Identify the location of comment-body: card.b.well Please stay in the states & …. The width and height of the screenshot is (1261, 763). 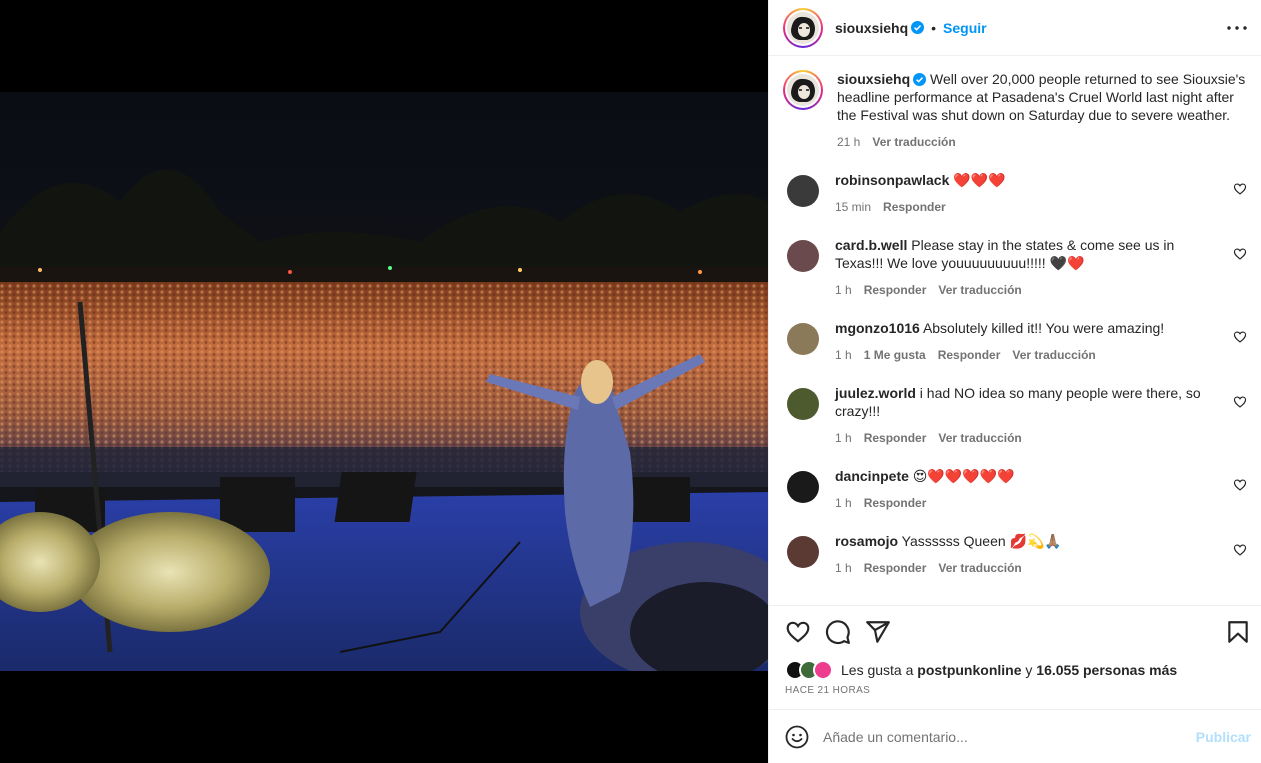
(1034, 267).